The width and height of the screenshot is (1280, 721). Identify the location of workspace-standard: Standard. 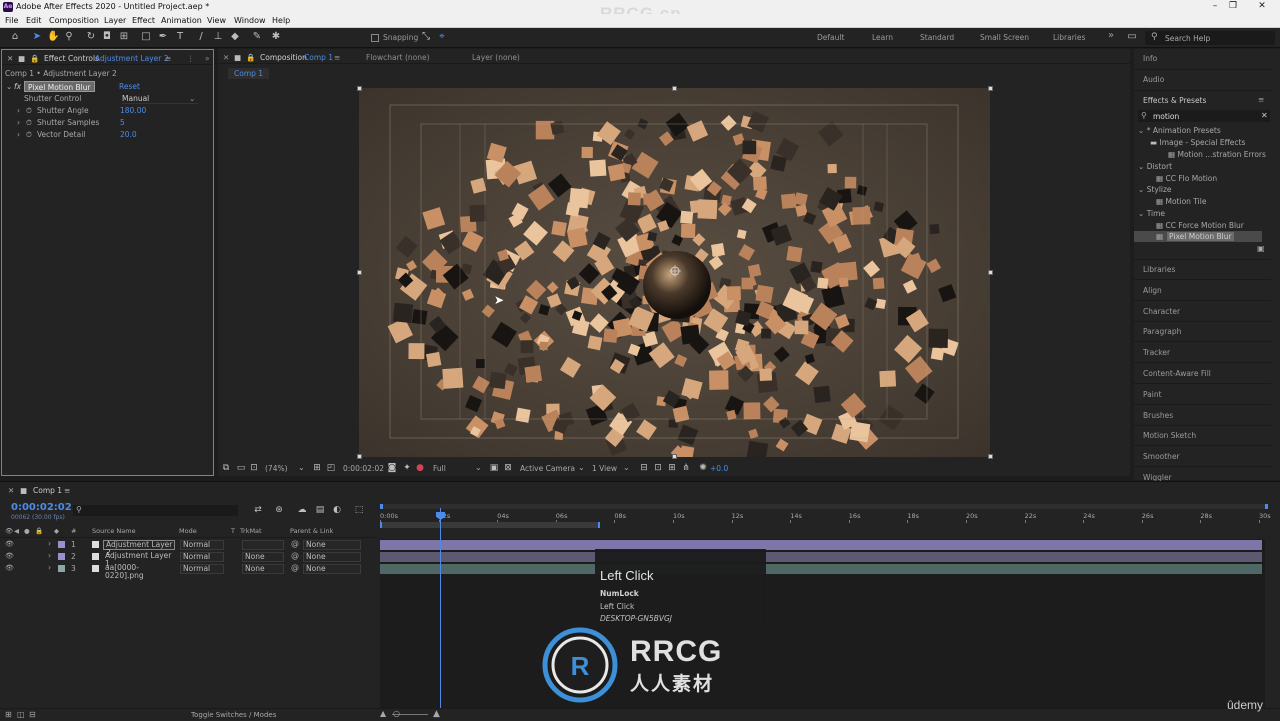
(937, 37).